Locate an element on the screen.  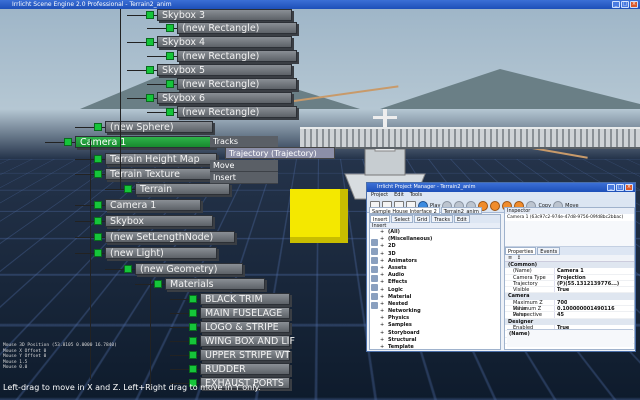
insert-category: (All) is located at coordinates (435, 232).